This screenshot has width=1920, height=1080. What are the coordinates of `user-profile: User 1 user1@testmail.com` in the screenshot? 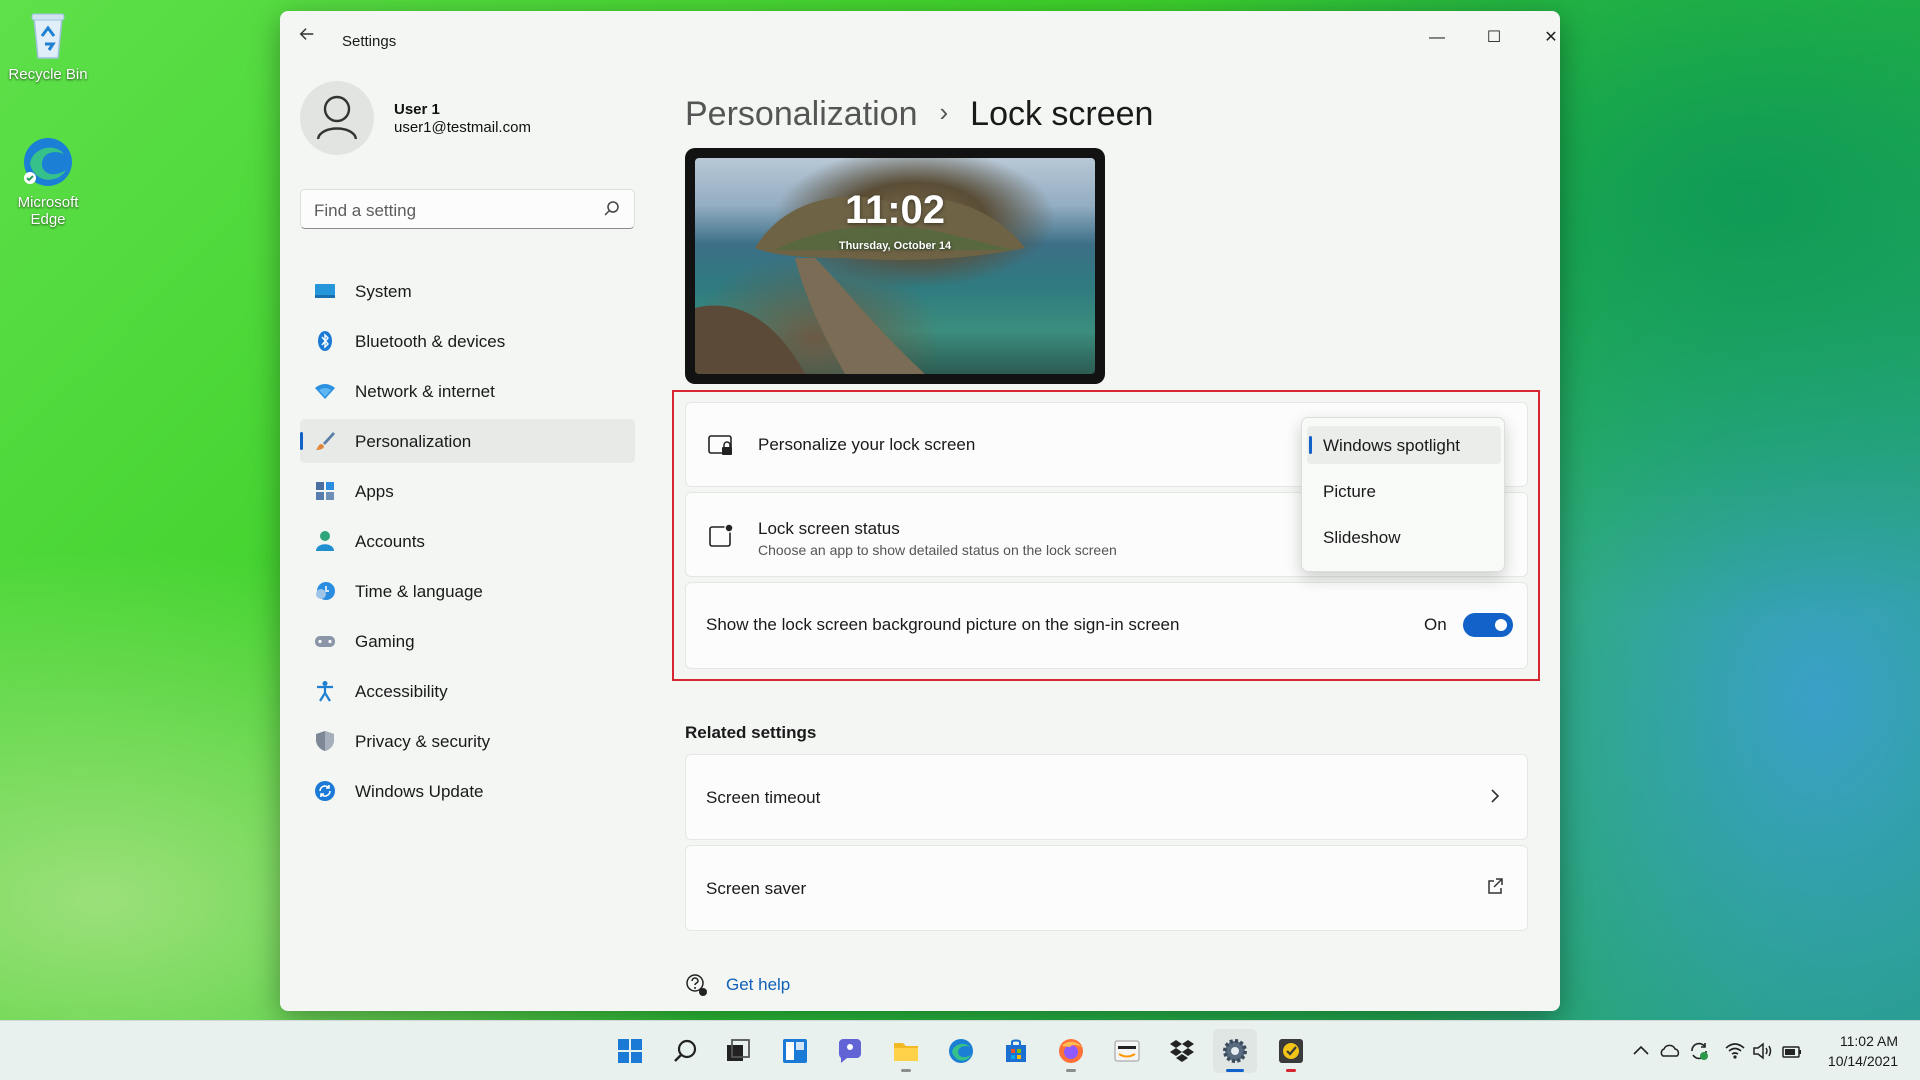 It's located at (470, 121).